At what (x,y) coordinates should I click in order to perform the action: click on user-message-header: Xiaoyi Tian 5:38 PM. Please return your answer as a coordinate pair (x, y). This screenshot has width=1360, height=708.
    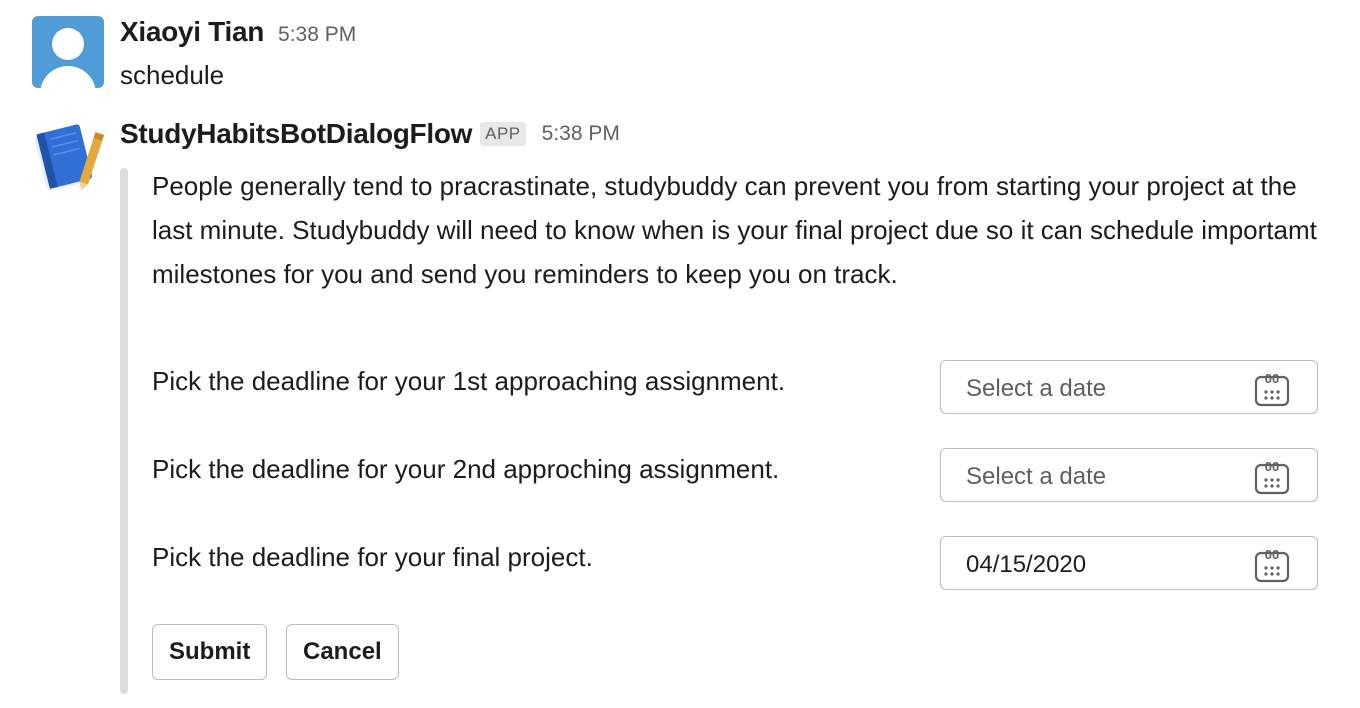
    Looking at the image, I should click on (238, 32).